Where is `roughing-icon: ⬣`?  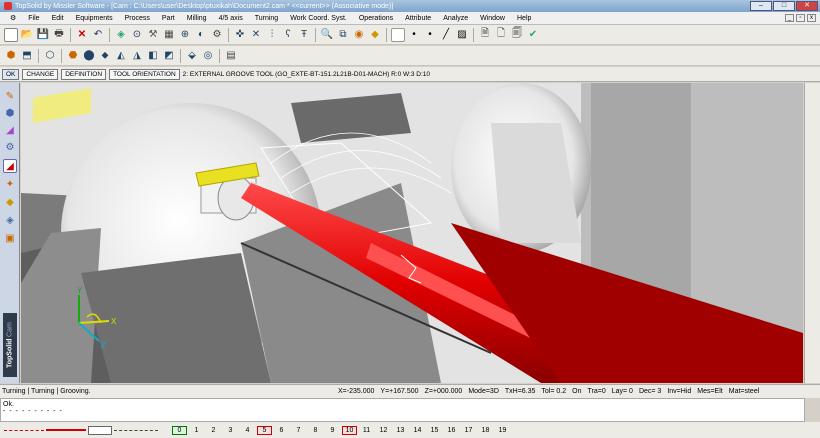 roughing-icon: ⬣ is located at coordinates (73, 56).